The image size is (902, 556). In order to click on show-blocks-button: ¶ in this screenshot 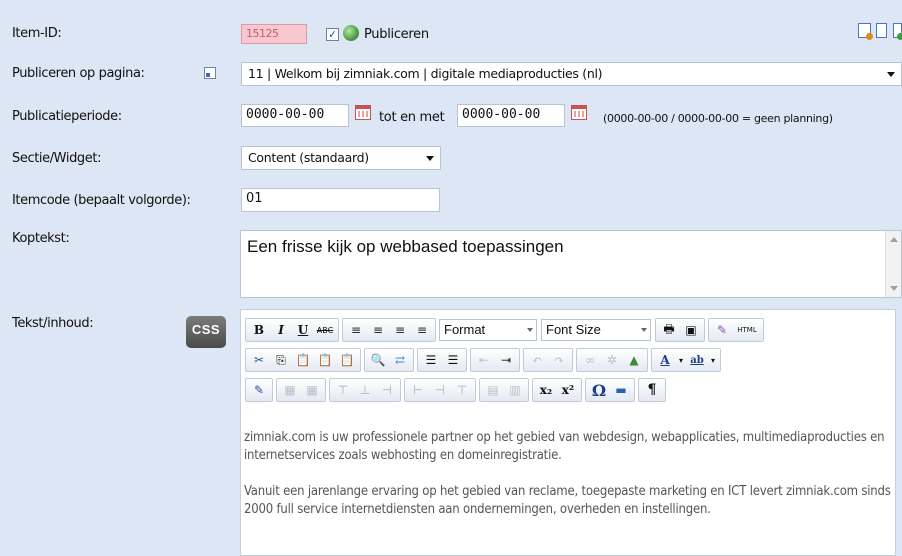, I will do `click(652, 390)`.